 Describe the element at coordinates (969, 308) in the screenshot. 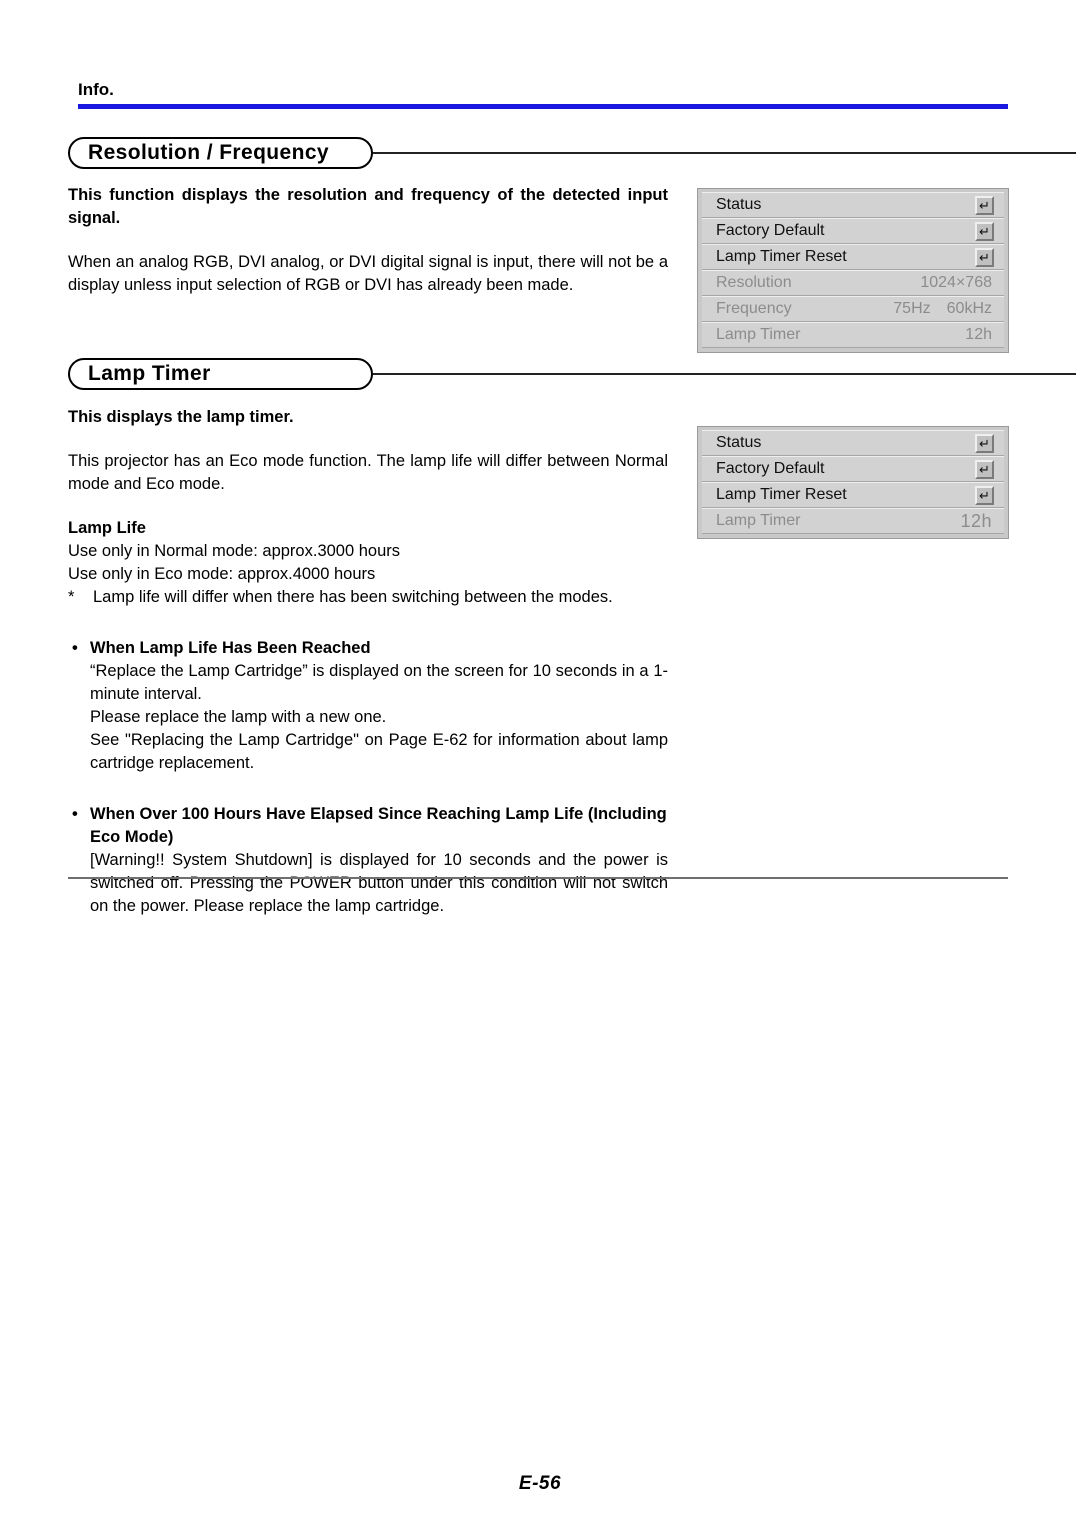

I see `osd-row-value-secondary: 60kHz` at that location.